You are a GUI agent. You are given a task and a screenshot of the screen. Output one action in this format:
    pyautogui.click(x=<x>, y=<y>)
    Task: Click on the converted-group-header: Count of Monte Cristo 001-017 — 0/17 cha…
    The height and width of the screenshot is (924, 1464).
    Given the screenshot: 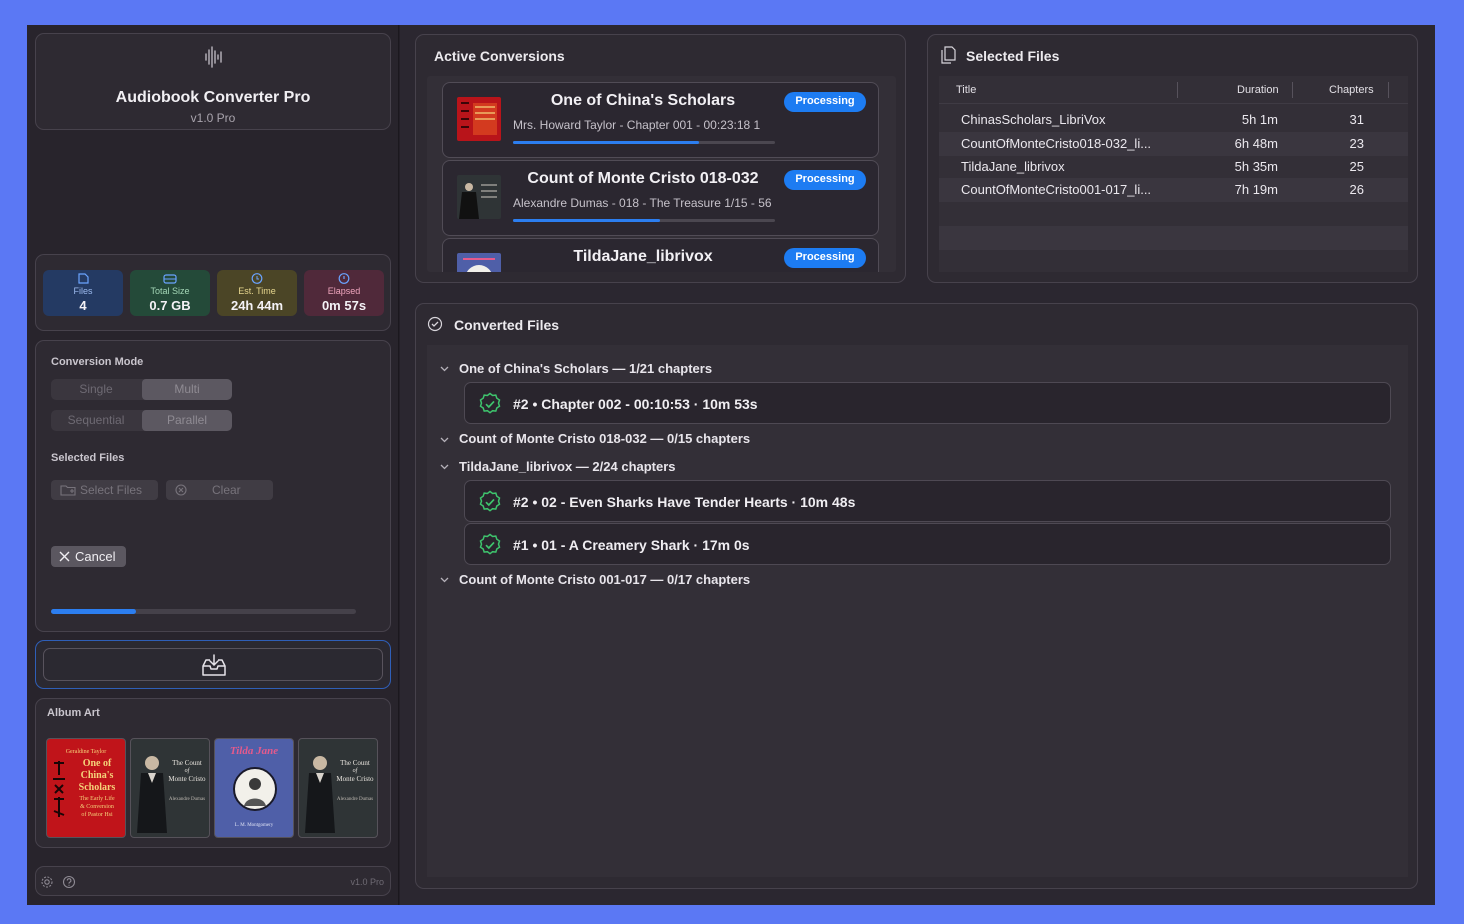 What is the action you would take?
    pyautogui.click(x=604, y=579)
    